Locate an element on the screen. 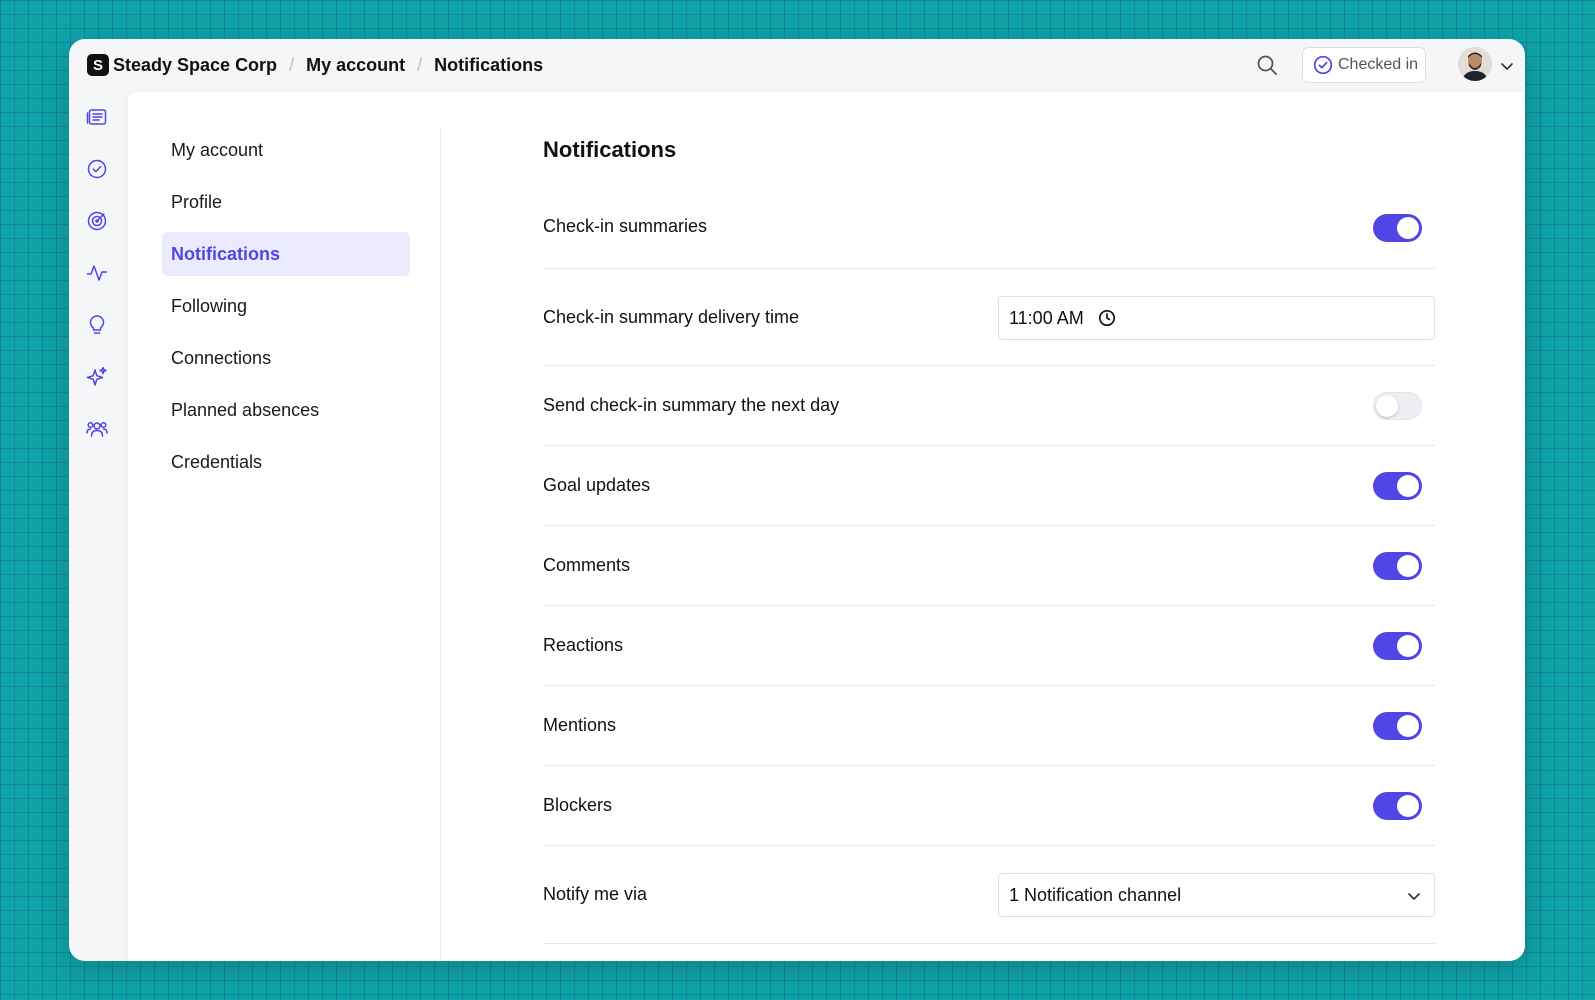  subnav-item-notifications: Notifications is located at coordinates (286, 254).